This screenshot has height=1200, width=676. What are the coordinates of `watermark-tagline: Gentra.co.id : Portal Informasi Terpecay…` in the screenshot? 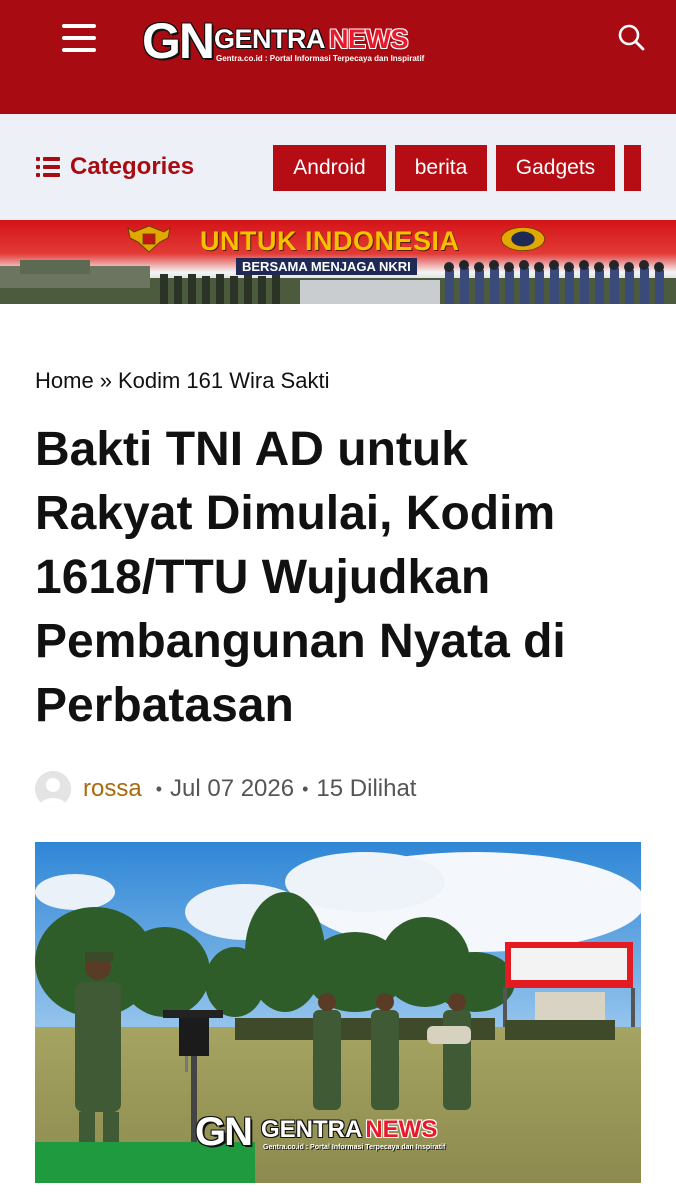 It's located at (354, 1147).